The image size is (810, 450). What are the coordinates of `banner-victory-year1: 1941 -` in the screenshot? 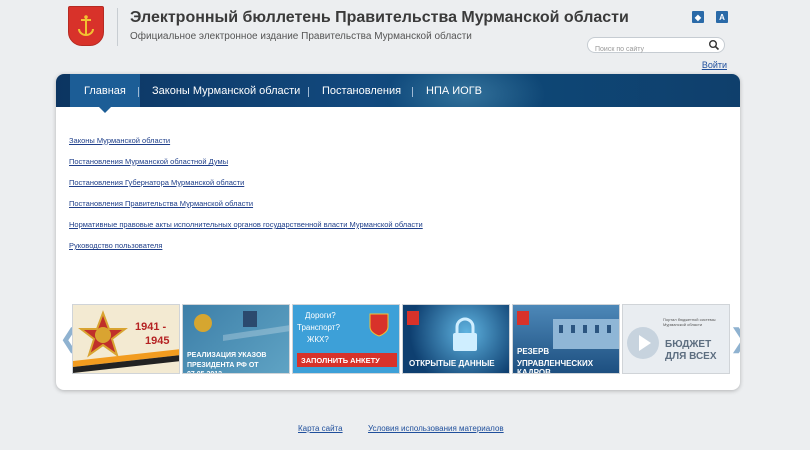 It's located at (151, 327).